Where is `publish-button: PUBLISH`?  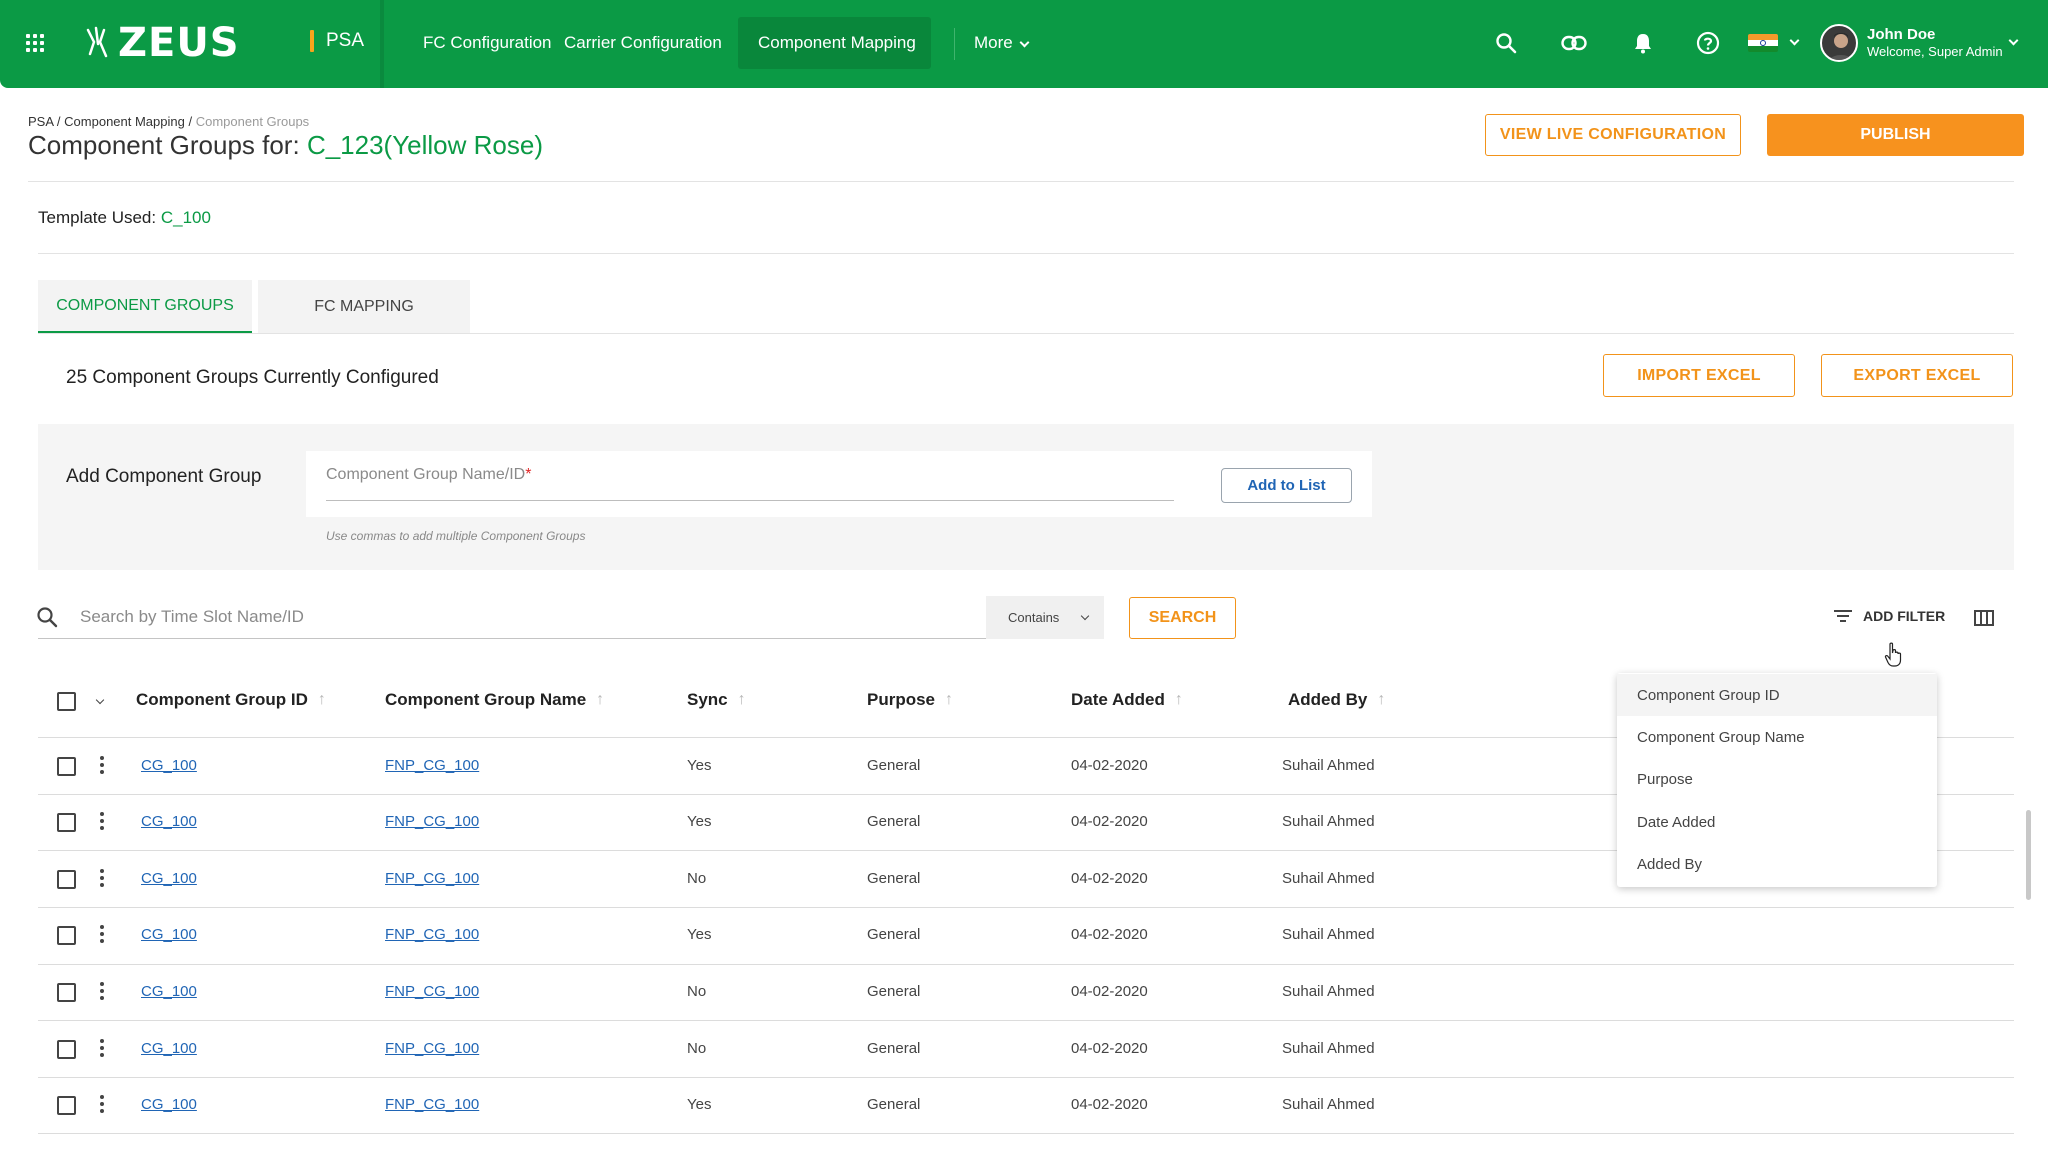
publish-button: PUBLISH is located at coordinates (1895, 135).